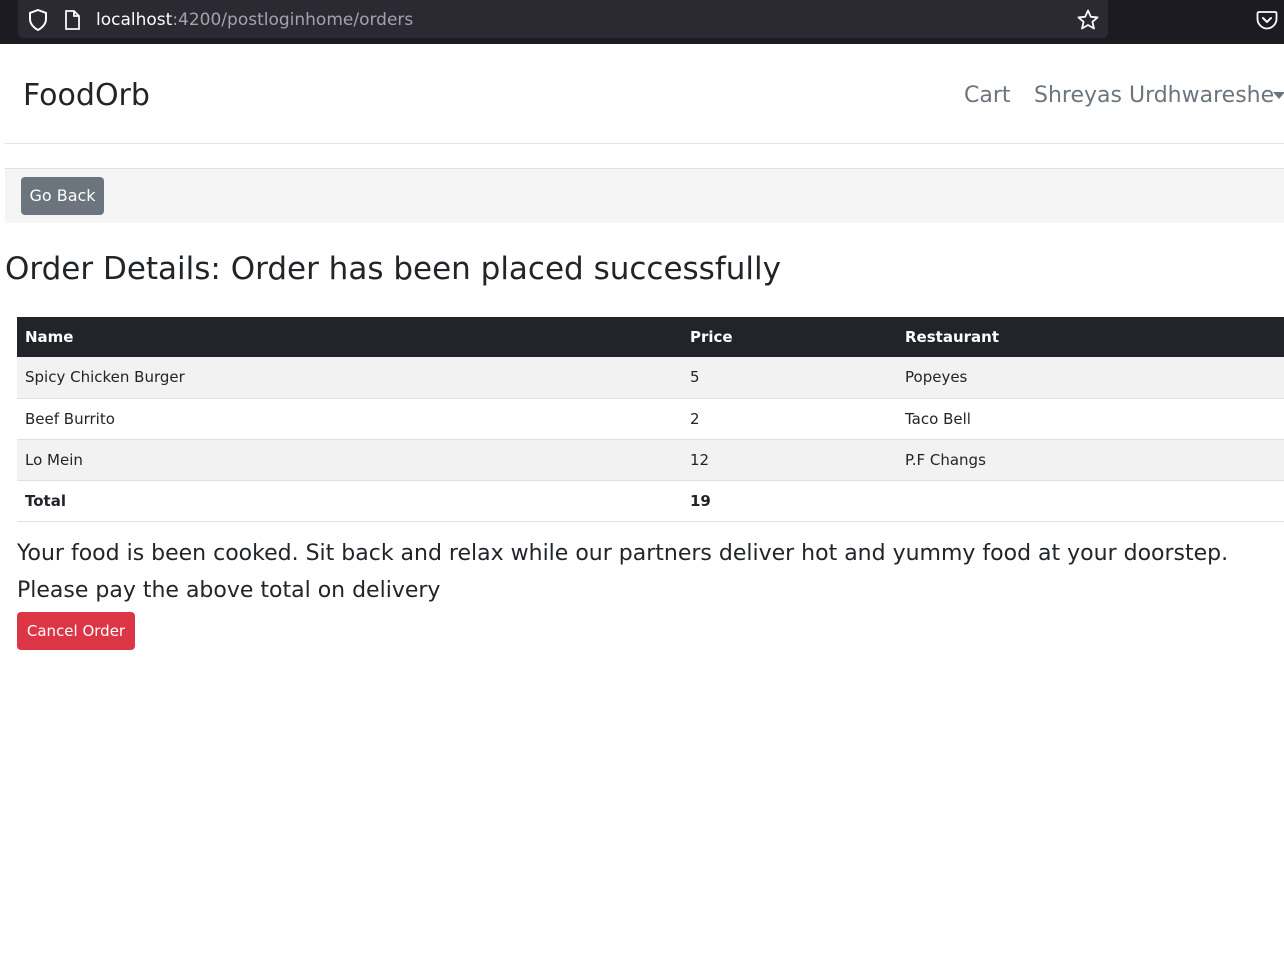  I want to click on item-price-cell: 2, so click(789, 419).